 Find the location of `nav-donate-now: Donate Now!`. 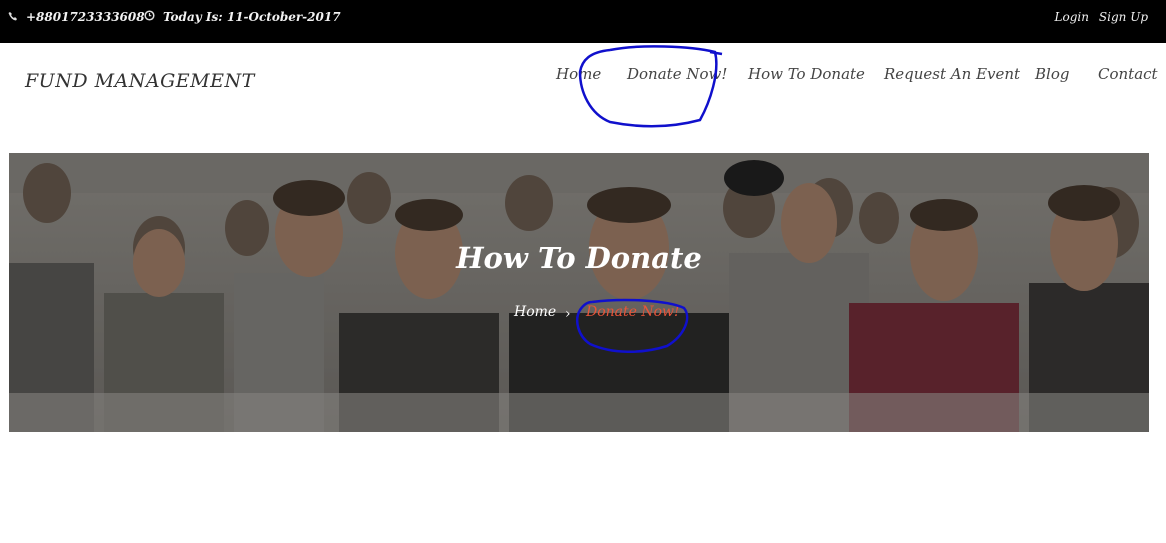

nav-donate-now: Donate Now! is located at coordinates (677, 74).